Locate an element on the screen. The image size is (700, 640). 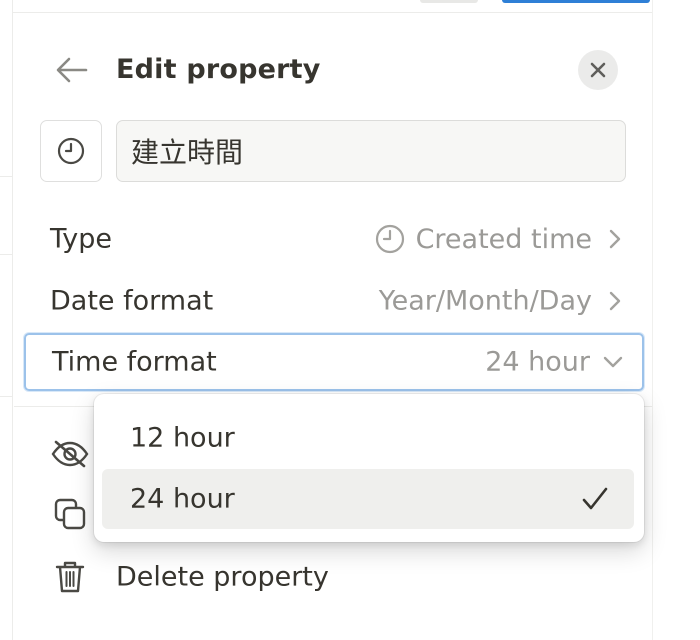
property-name-row is located at coordinates (340, 151).